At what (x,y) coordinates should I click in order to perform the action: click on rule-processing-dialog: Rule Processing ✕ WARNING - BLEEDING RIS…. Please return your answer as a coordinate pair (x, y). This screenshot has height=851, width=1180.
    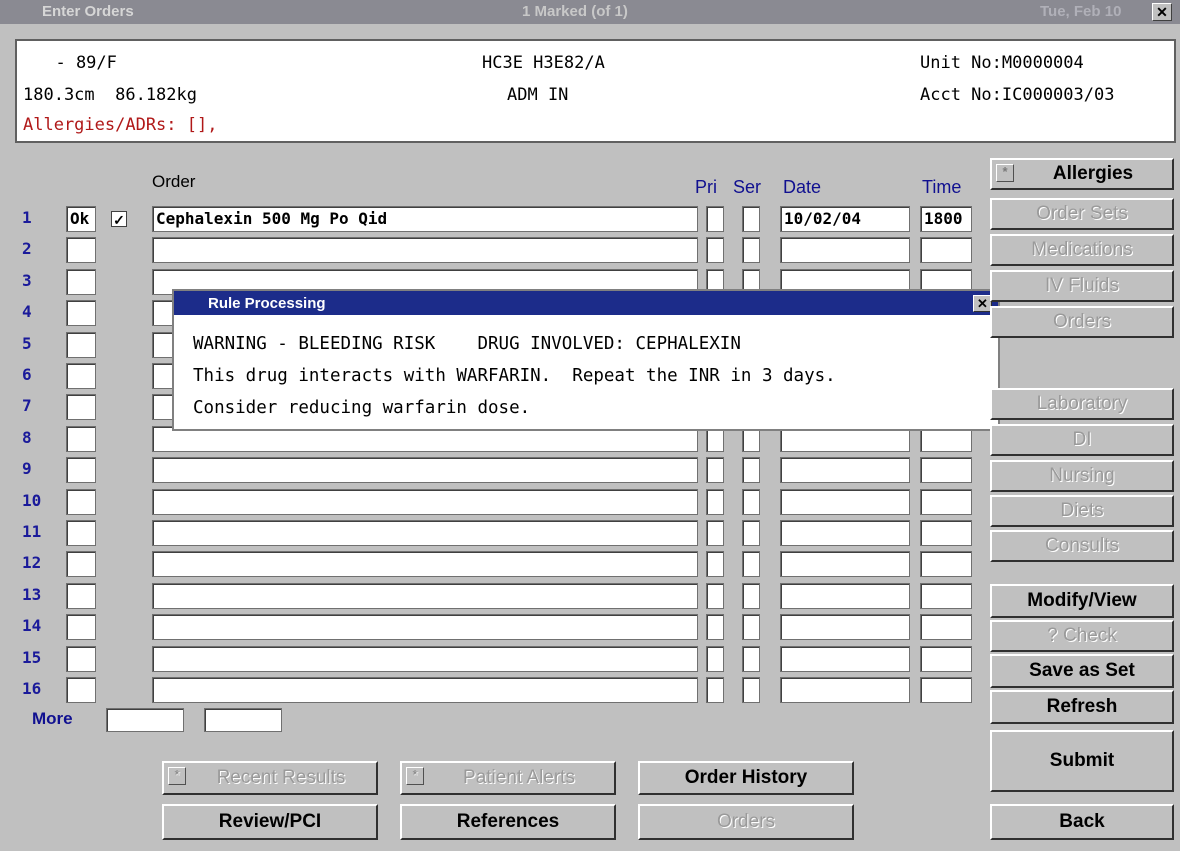
    Looking at the image, I should click on (586, 360).